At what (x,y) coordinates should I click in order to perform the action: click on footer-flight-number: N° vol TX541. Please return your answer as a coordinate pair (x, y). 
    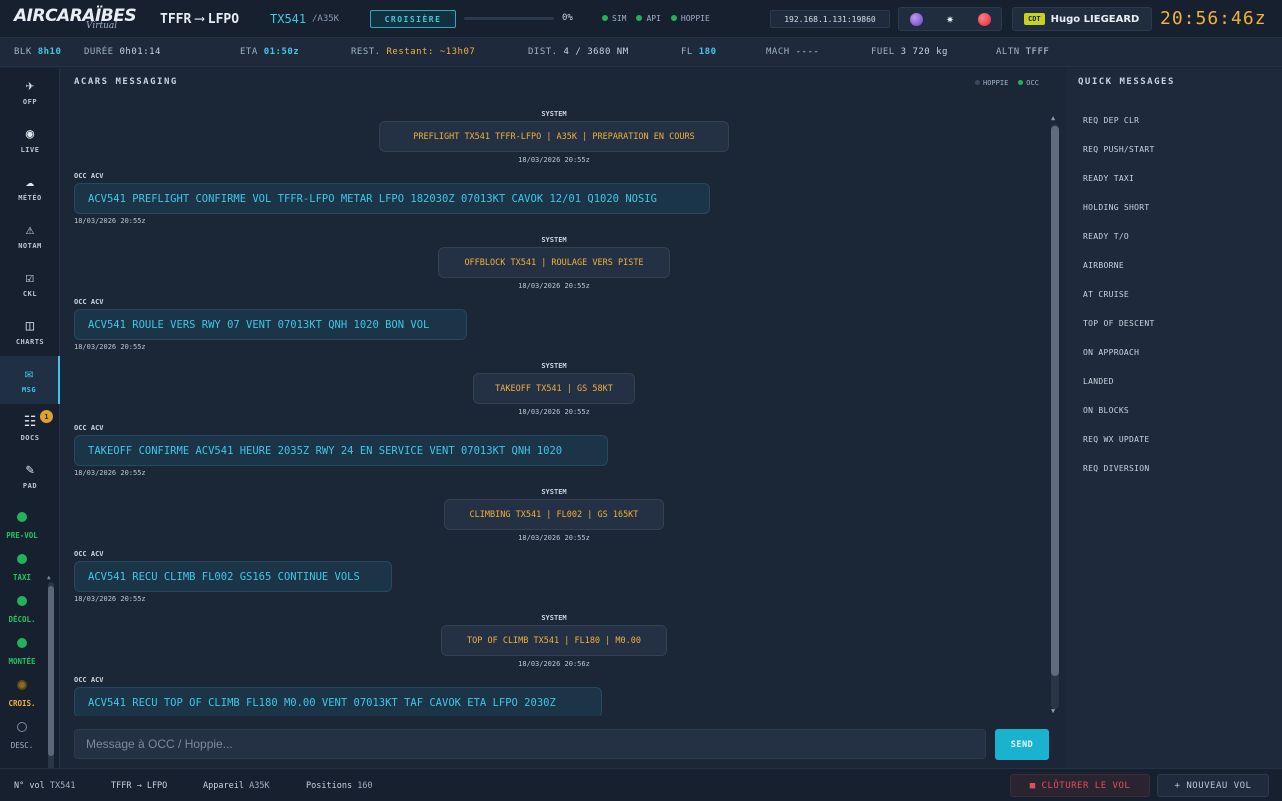
    Looking at the image, I should click on (45, 786).